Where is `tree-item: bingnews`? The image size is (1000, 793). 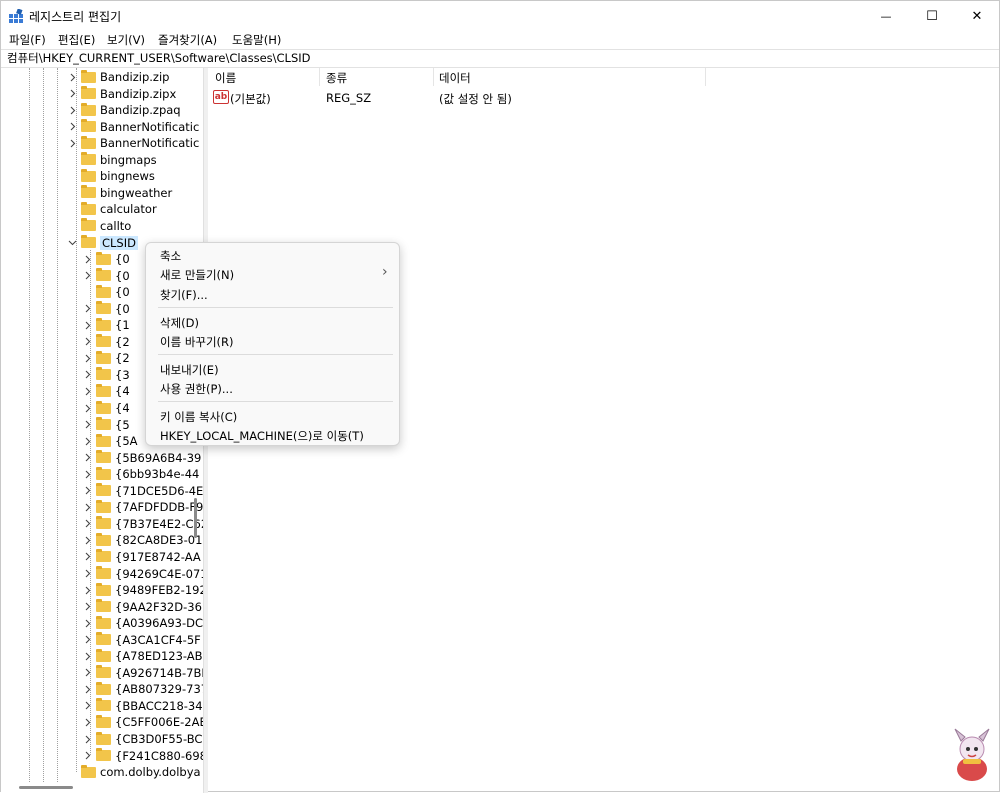
tree-item: bingnews is located at coordinates (118, 176).